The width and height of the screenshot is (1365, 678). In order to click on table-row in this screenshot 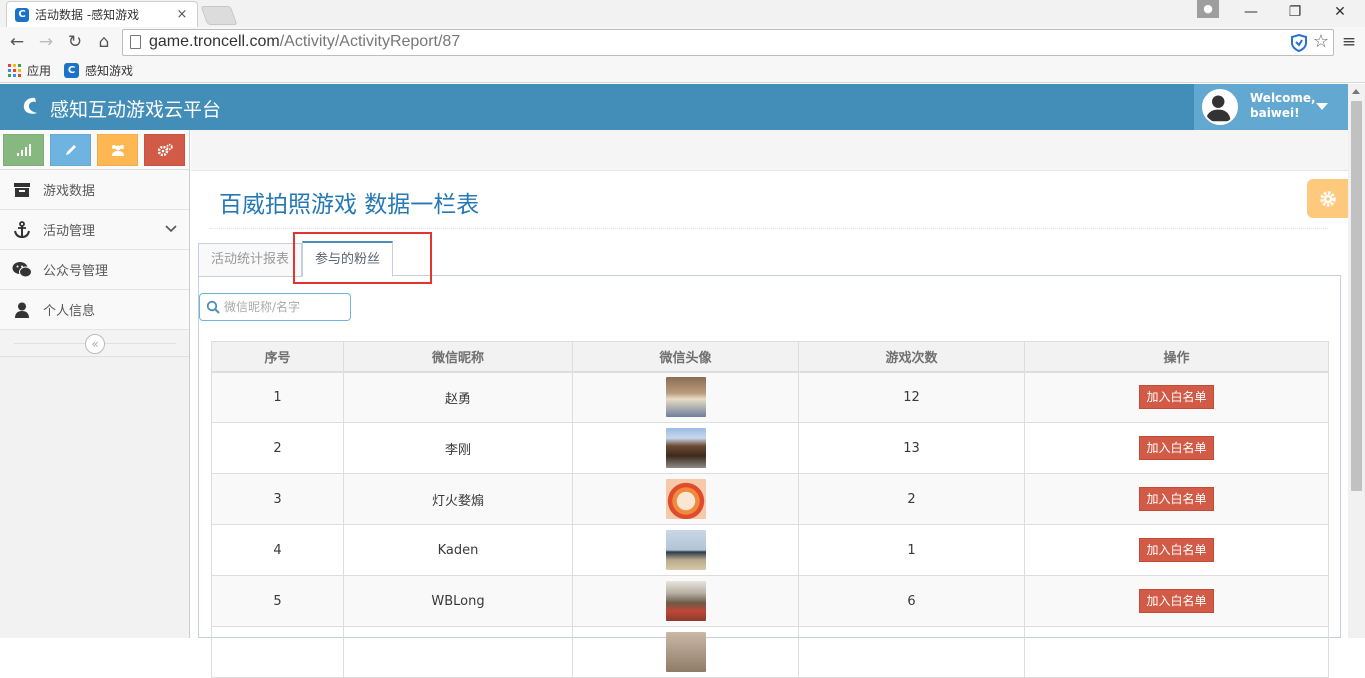, I will do `click(770, 652)`.